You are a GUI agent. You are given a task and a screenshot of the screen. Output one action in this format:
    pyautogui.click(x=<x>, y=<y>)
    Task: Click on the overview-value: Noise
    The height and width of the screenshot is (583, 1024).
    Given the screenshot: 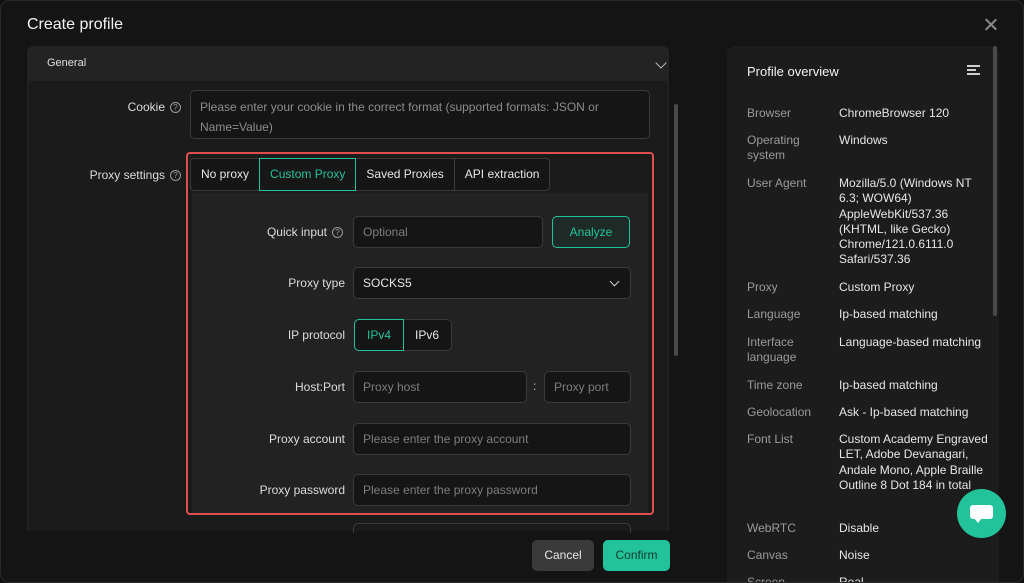 What is the action you would take?
    pyautogui.click(x=854, y=555)
    